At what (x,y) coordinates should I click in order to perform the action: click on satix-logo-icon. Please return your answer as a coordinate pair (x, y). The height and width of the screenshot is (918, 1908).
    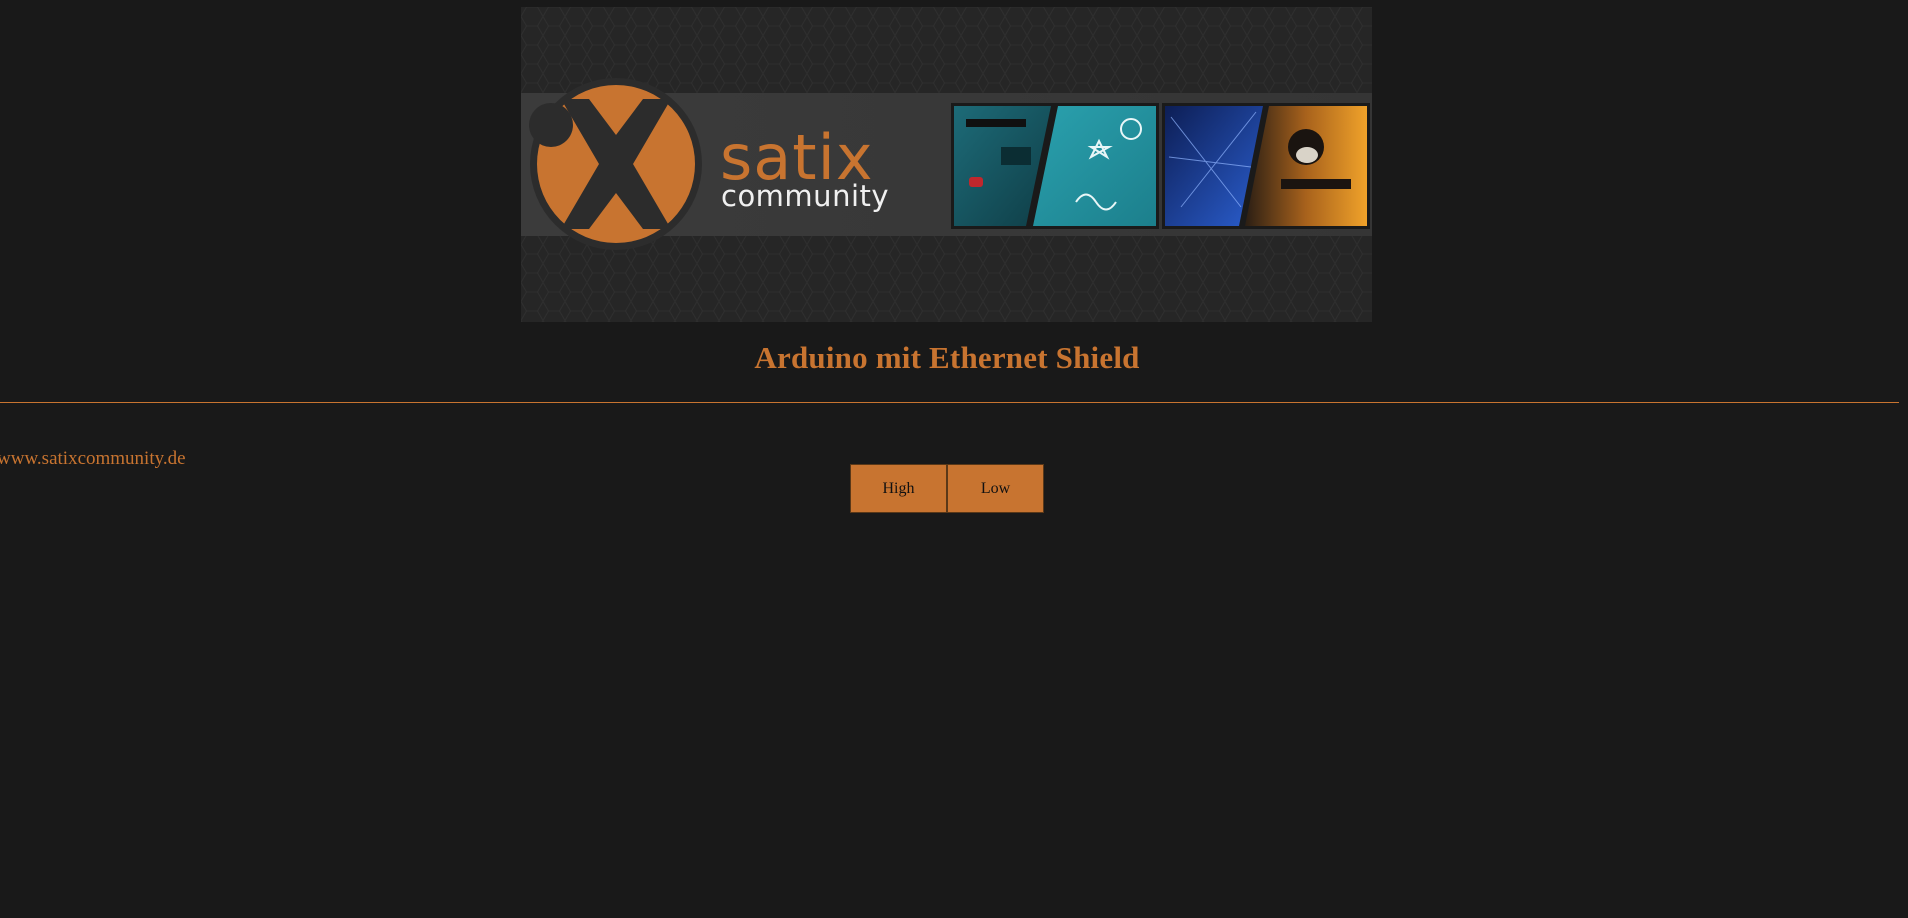
    Looking at the image, I should click on (615, 164).